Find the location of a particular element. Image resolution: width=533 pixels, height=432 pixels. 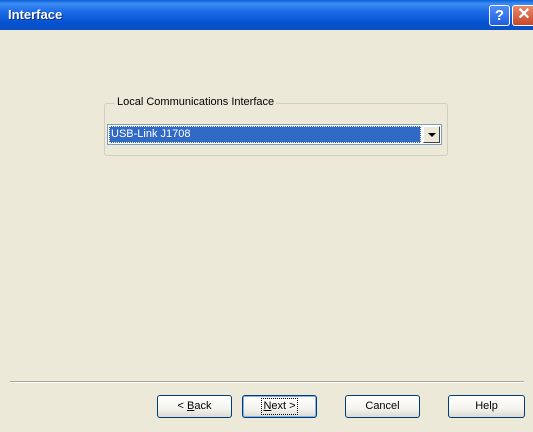

next-button: Next > is located at coordinates (279, 406).